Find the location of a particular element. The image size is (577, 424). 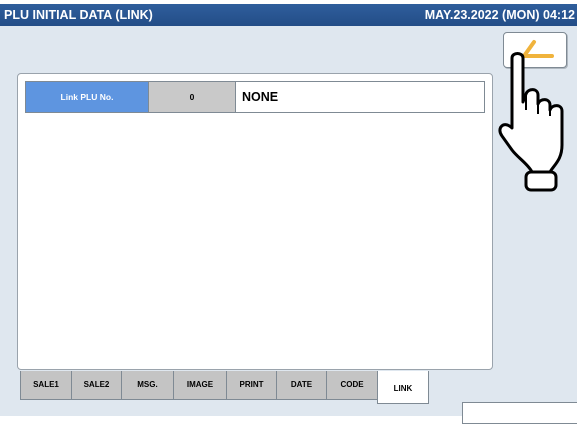

tab-msg: MSG. is located at coordinates (147, 385).